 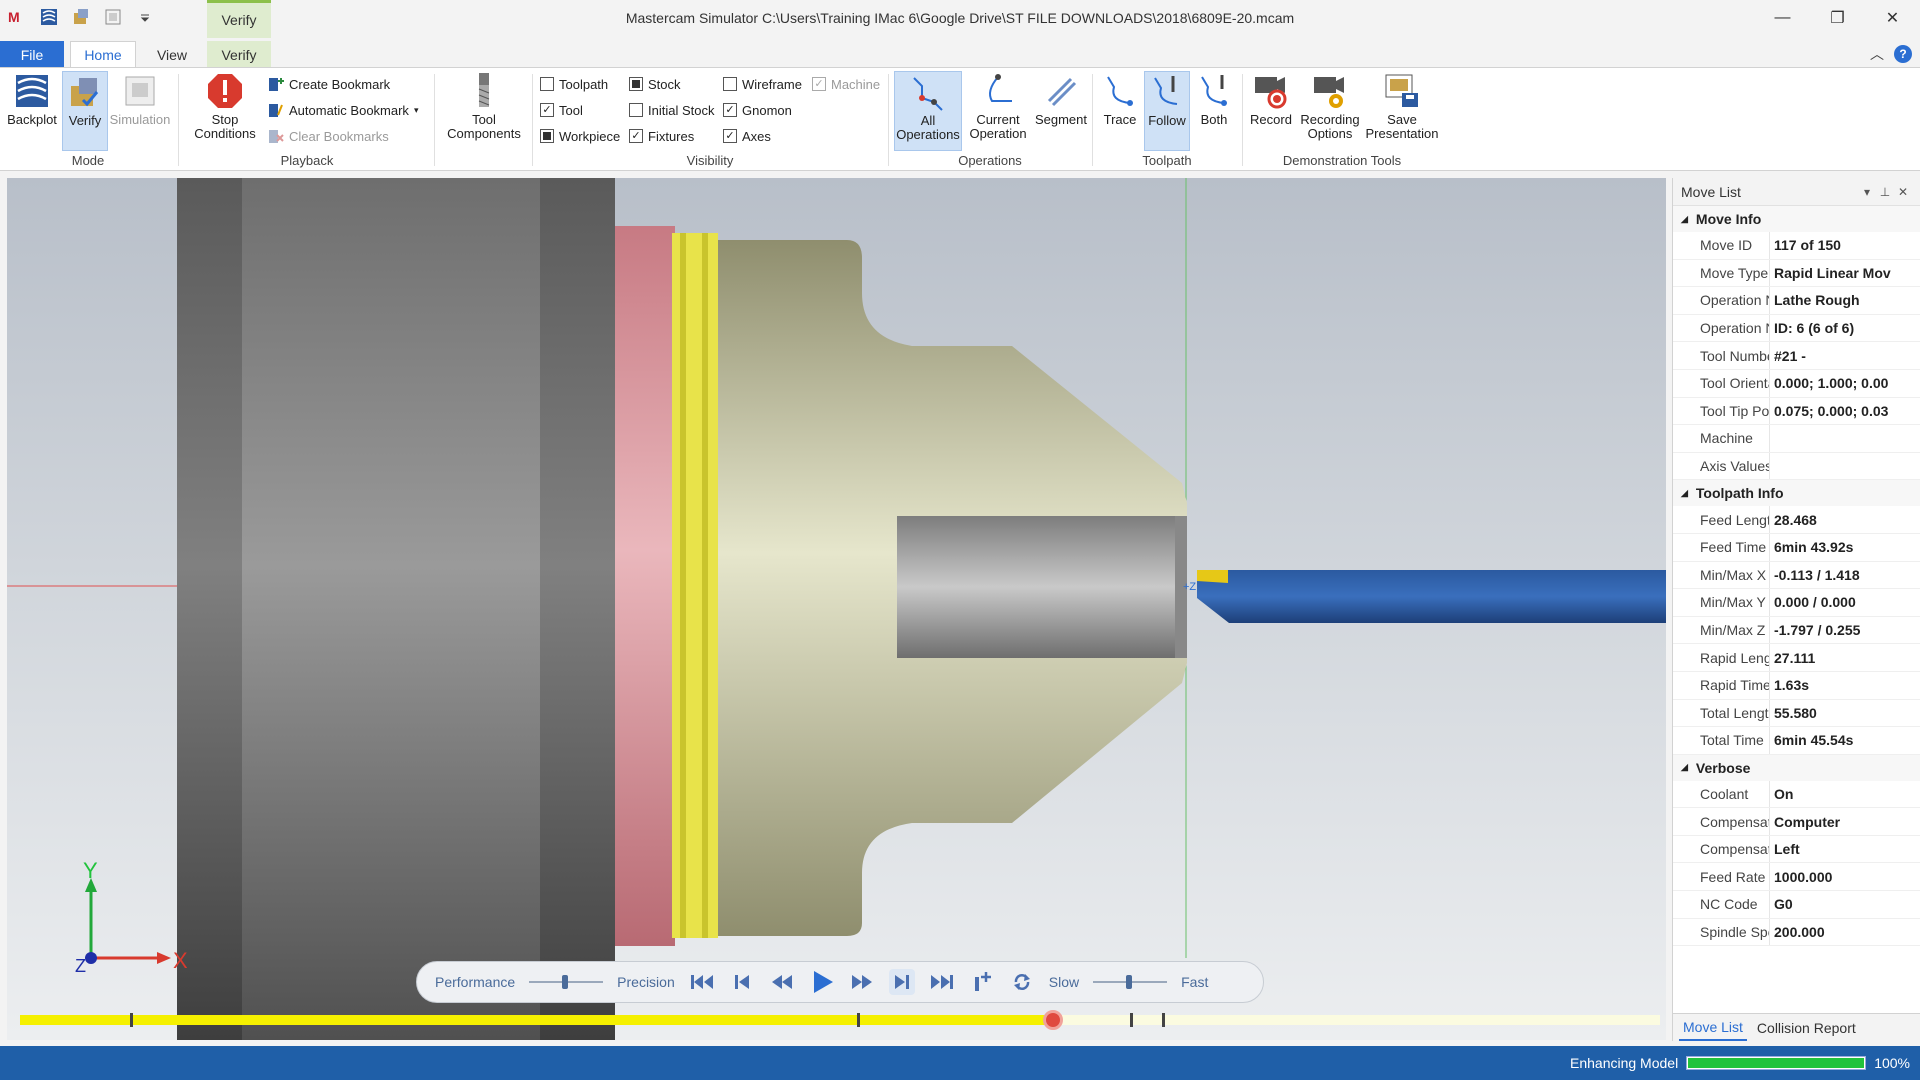 I want to click on quality-slider, so click(x=566, y=982).